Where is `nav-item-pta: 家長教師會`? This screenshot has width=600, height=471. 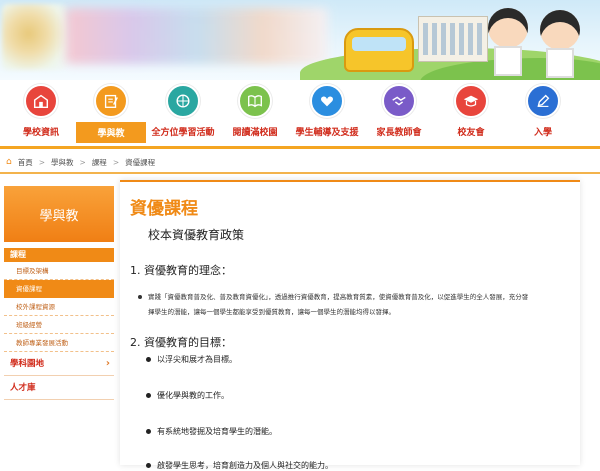 nav-item-pta: 家長教師會 is located at coordinates (399, 114).